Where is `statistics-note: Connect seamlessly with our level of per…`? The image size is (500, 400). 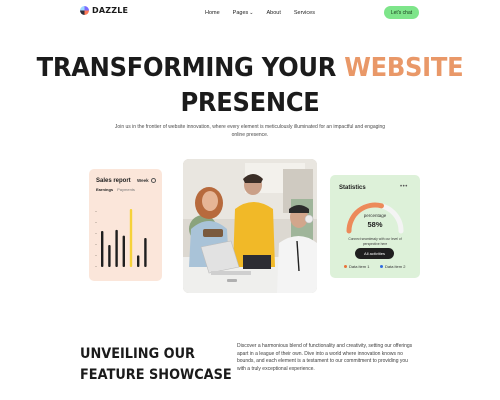
statistics-note: Connect seamlessly with our level of per… is located at coordinates (375, 241).